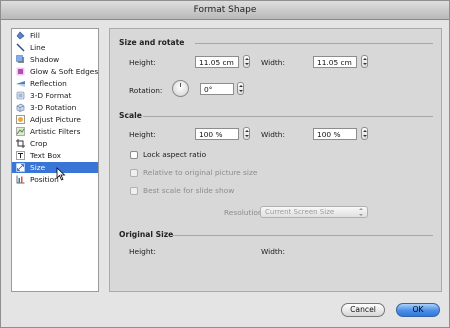  Describe the element at coordinates (44, 179) in the screenshot. I see `sidebar-item-label: Position` at that location.